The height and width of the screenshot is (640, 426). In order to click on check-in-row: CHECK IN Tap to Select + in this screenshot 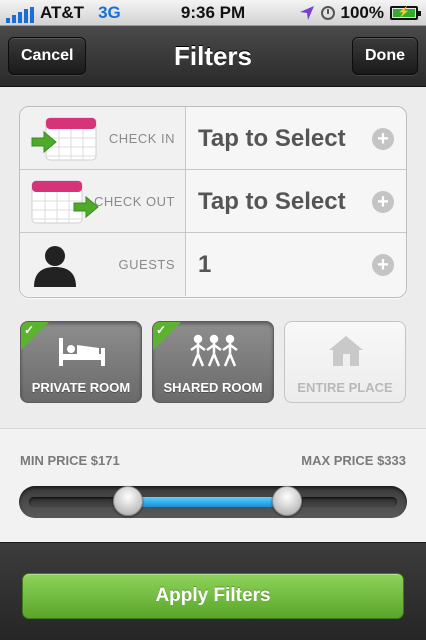, I will do `click(213, 138)`.